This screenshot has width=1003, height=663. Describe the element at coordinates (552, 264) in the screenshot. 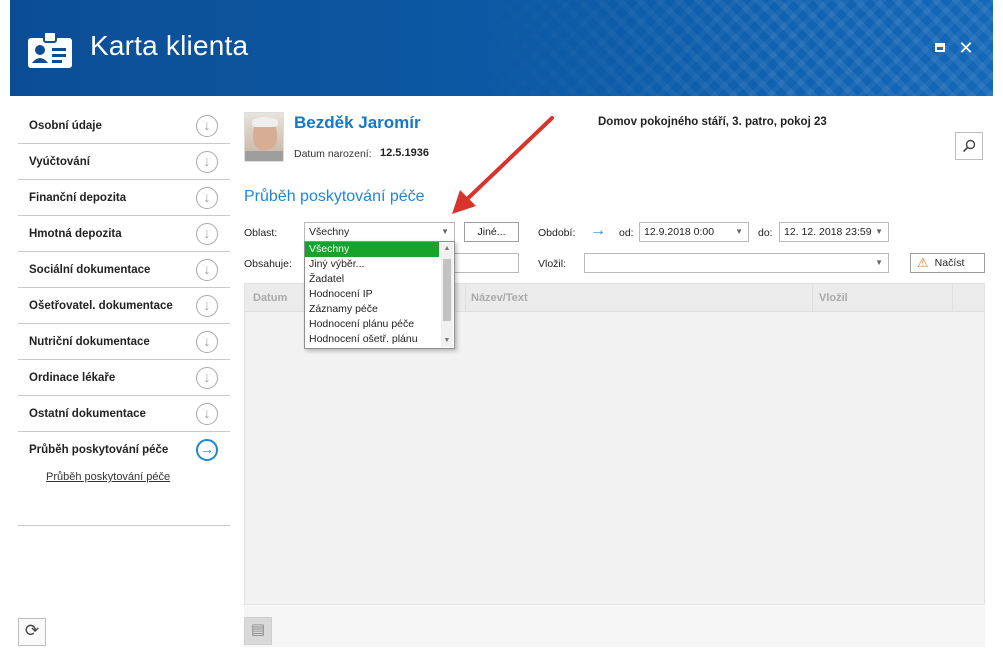

I see `vlozil-label: Vložil:` at that location.